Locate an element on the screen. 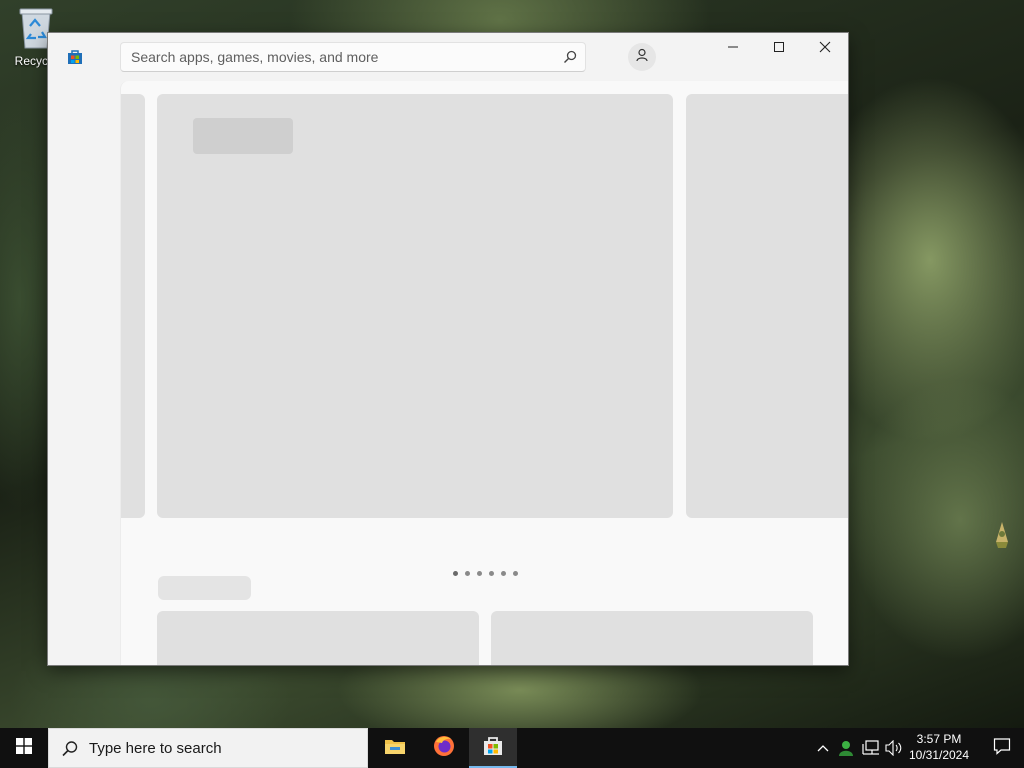  firefox-icon is located at coordinates (444, 748).